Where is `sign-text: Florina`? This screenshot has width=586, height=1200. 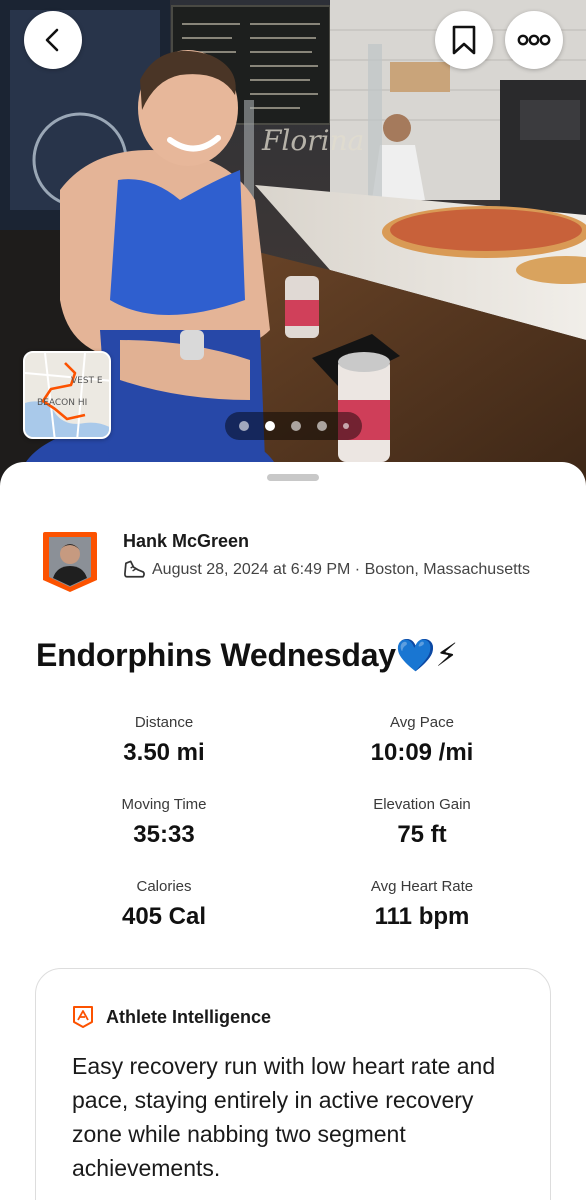 sign-text: Florina is located at coordinates (312, 140).